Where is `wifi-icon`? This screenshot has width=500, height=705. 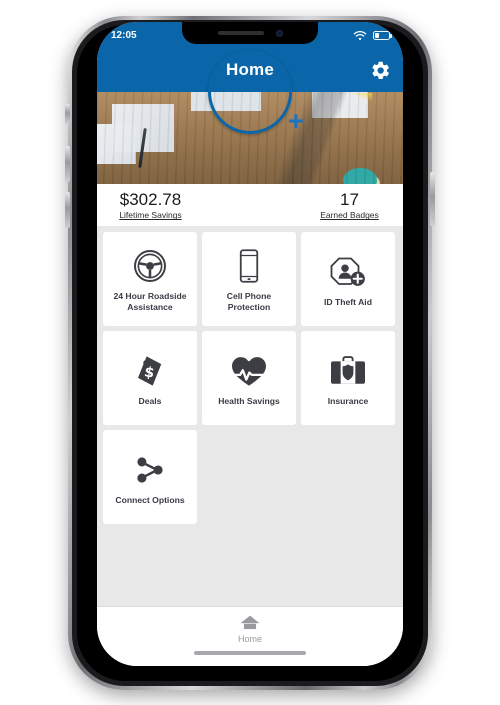 wifi-icon is located at coordinates (360, 35).